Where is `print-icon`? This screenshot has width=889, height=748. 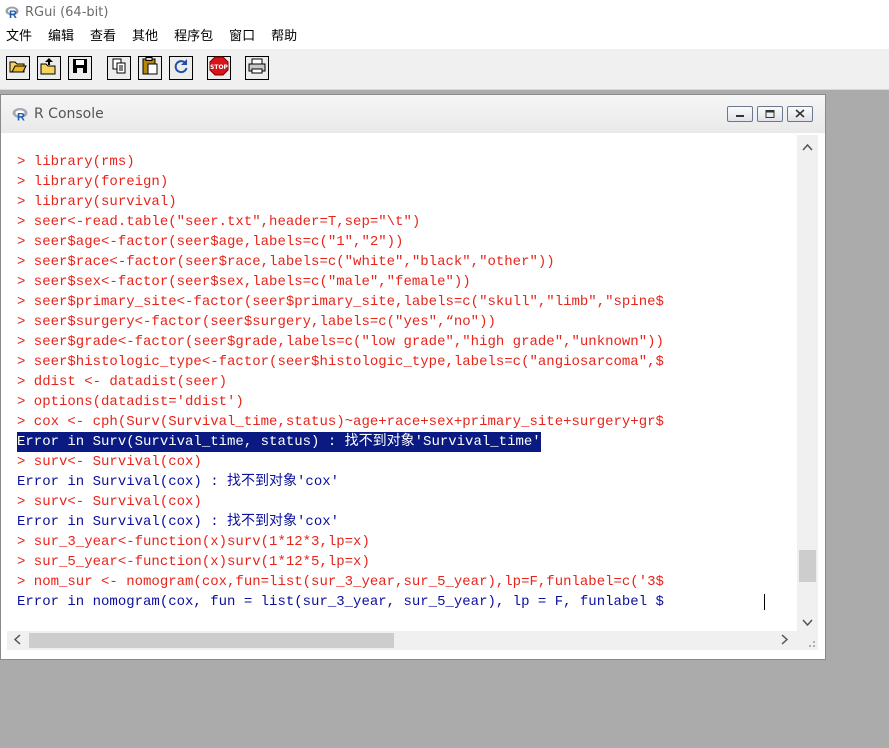 print-icon is located at coordinates (257, 68).